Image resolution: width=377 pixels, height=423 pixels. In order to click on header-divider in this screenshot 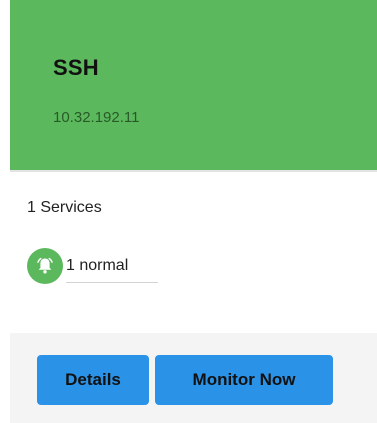, I will do `click(193, 171)`.